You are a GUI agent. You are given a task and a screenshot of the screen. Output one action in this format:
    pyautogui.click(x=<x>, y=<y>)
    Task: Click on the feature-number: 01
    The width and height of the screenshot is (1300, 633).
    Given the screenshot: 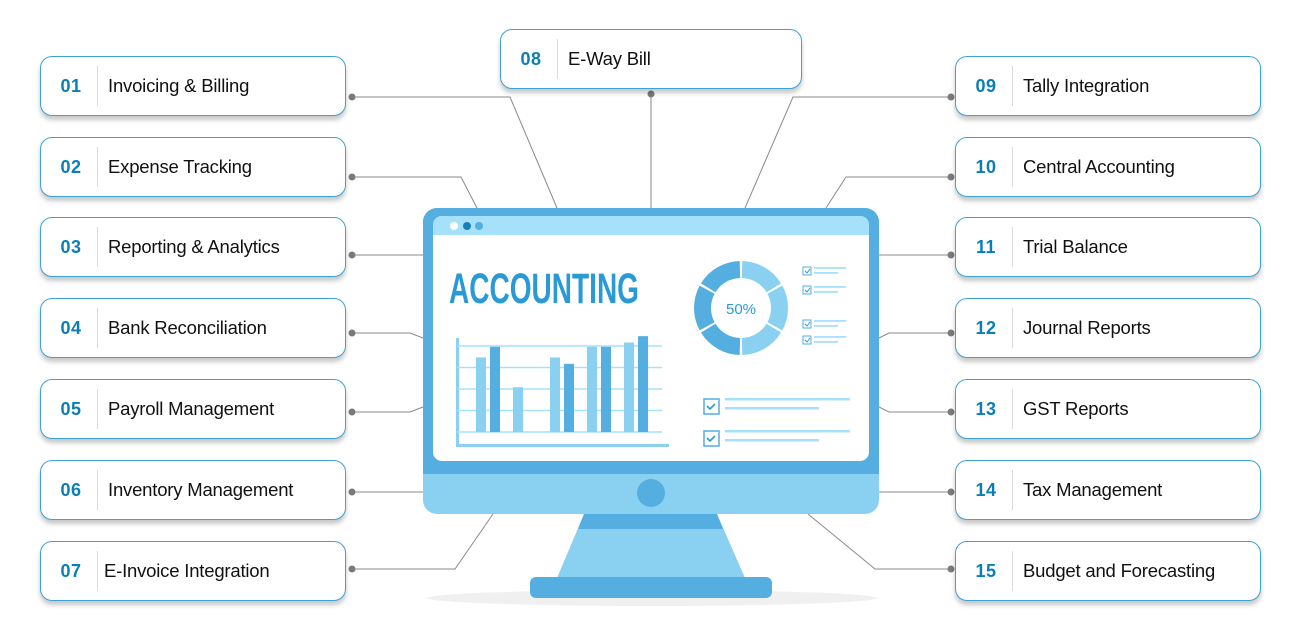 What is the action you would take?
    pyautogui.click(x=71, y=85)
    